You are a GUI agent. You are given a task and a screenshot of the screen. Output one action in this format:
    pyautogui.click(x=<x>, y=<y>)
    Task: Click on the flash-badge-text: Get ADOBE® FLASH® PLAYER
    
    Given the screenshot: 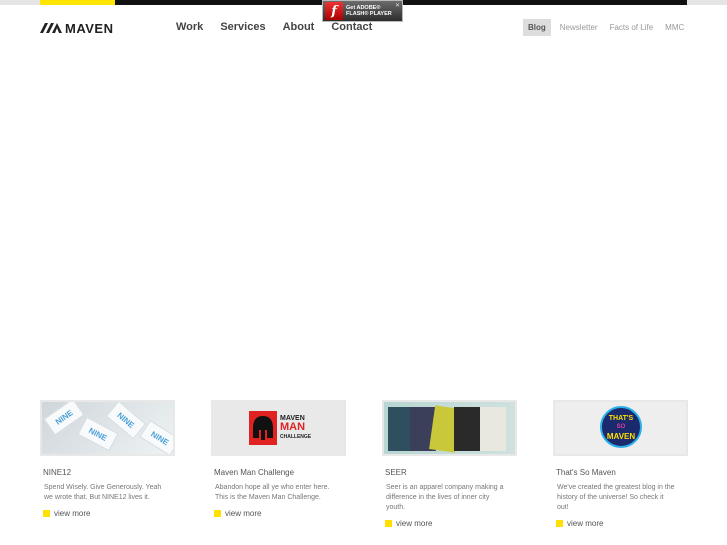 What is the action you would take?
    pyautogui.click(x=369, y=11)
    